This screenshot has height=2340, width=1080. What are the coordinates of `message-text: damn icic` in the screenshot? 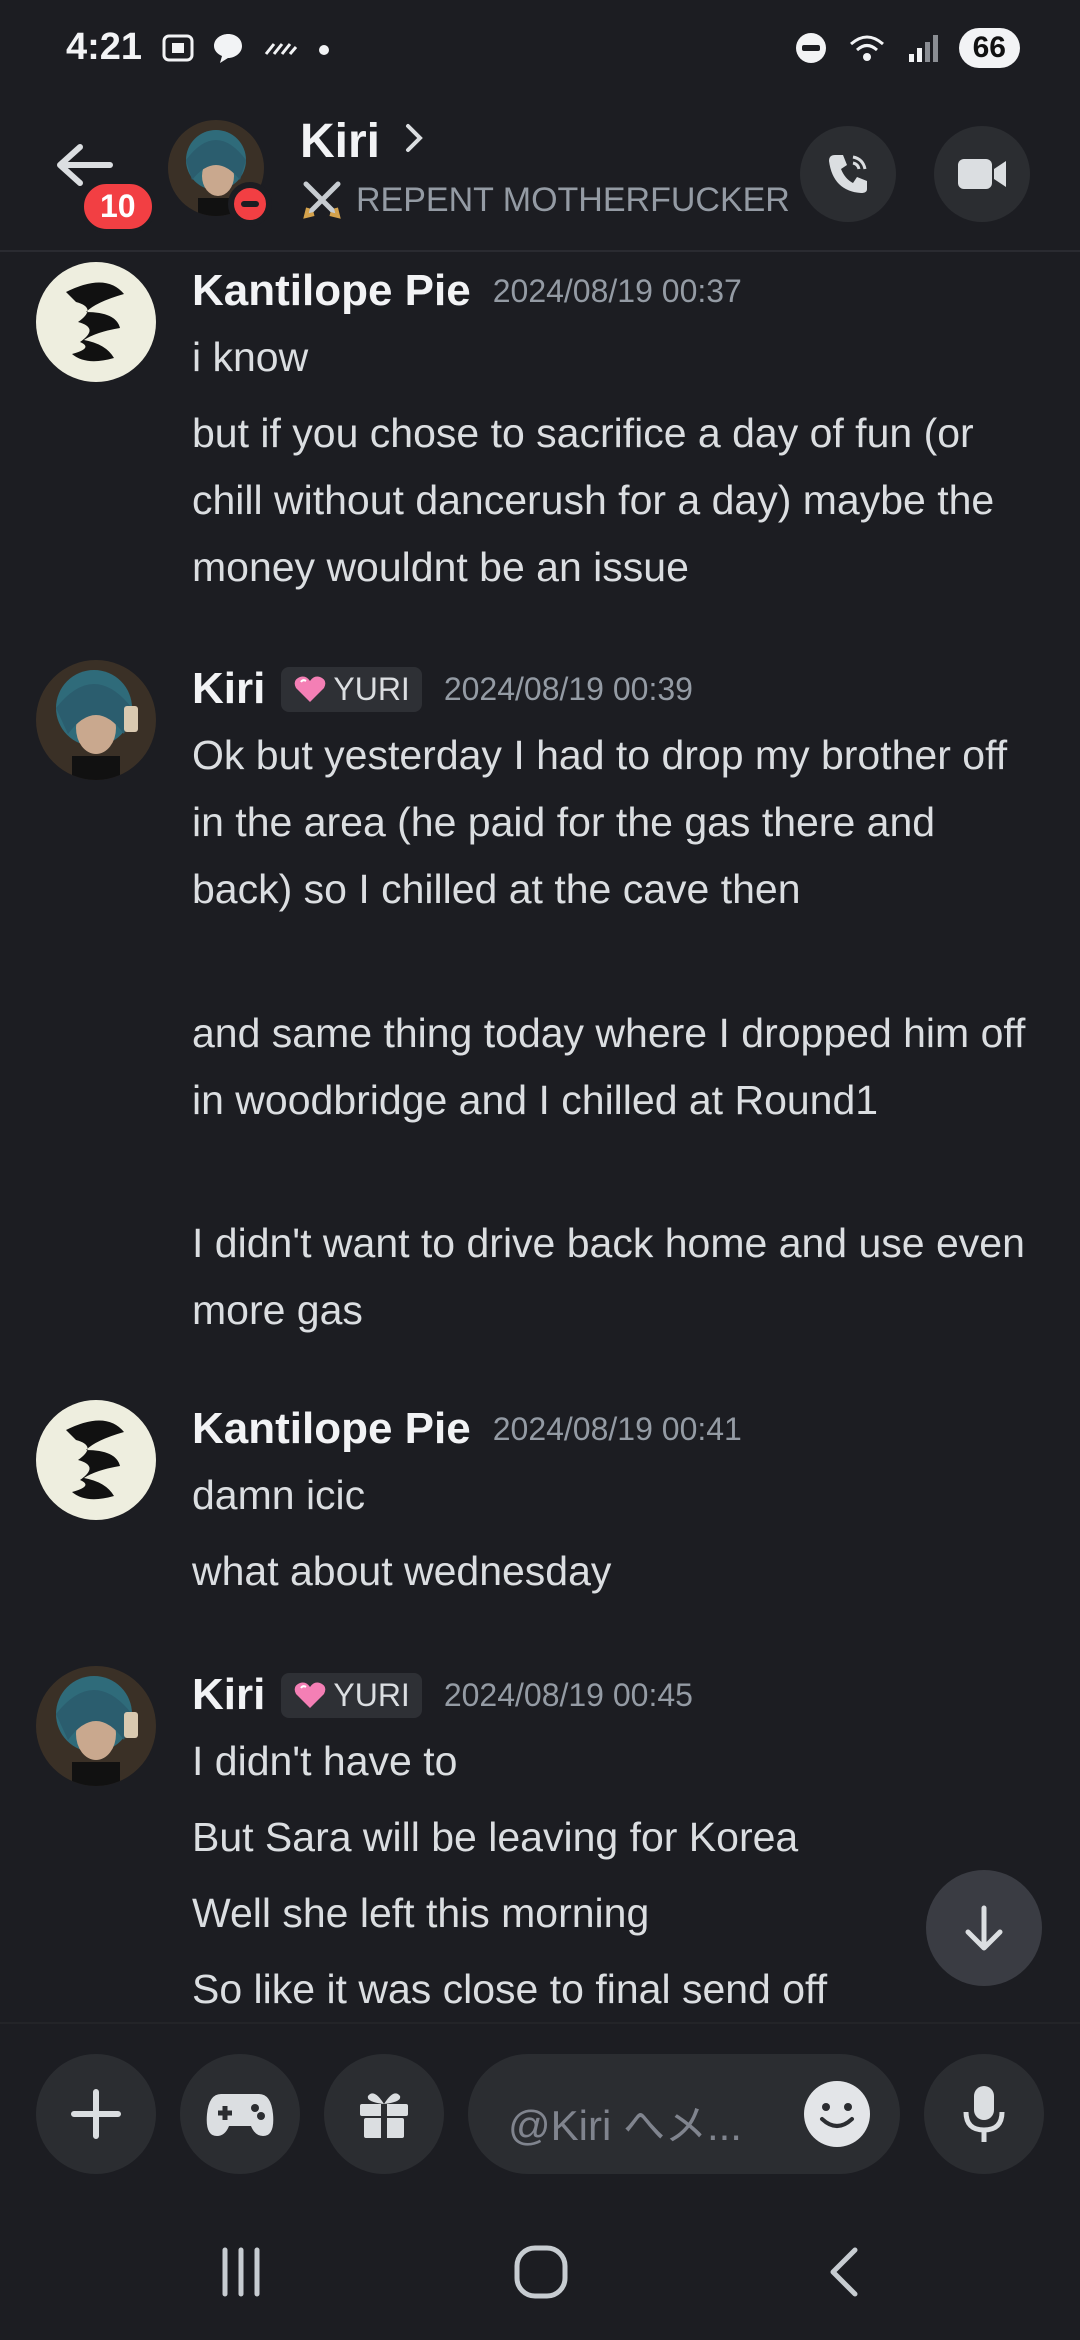 It's located at (617, 1495).